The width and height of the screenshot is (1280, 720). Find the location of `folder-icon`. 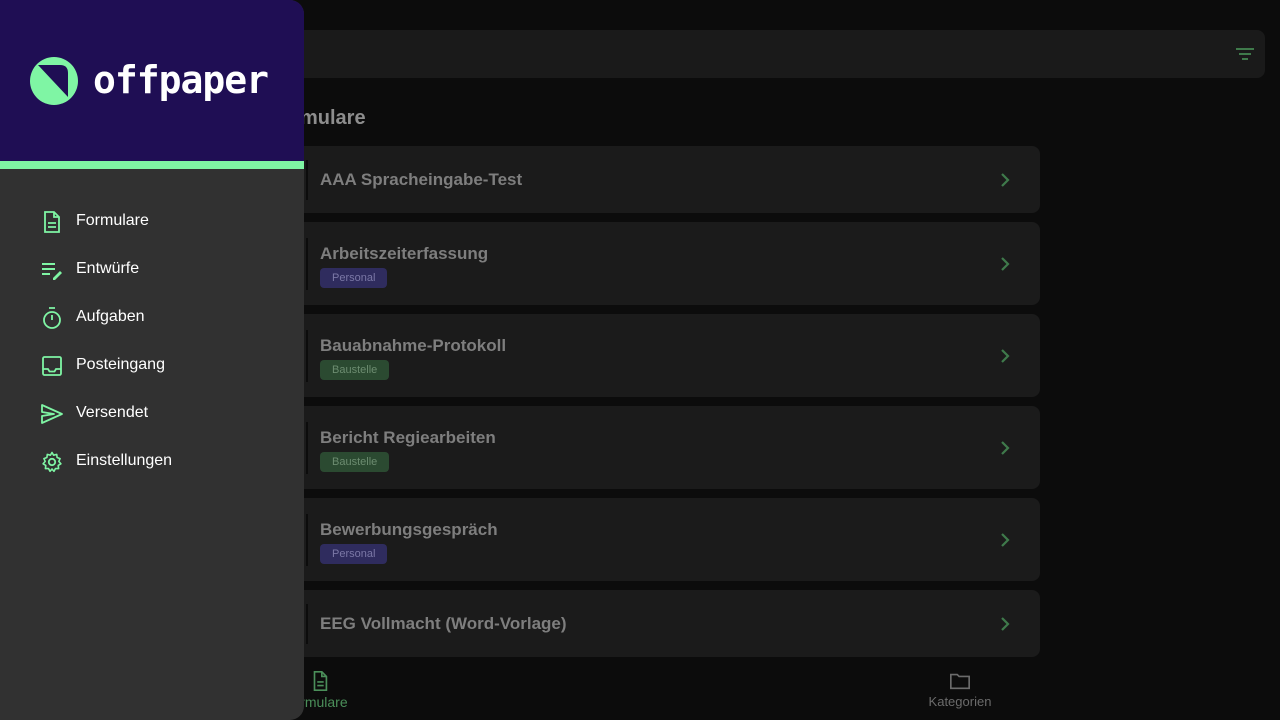

folder-icon is located at coordinates (960, 681).